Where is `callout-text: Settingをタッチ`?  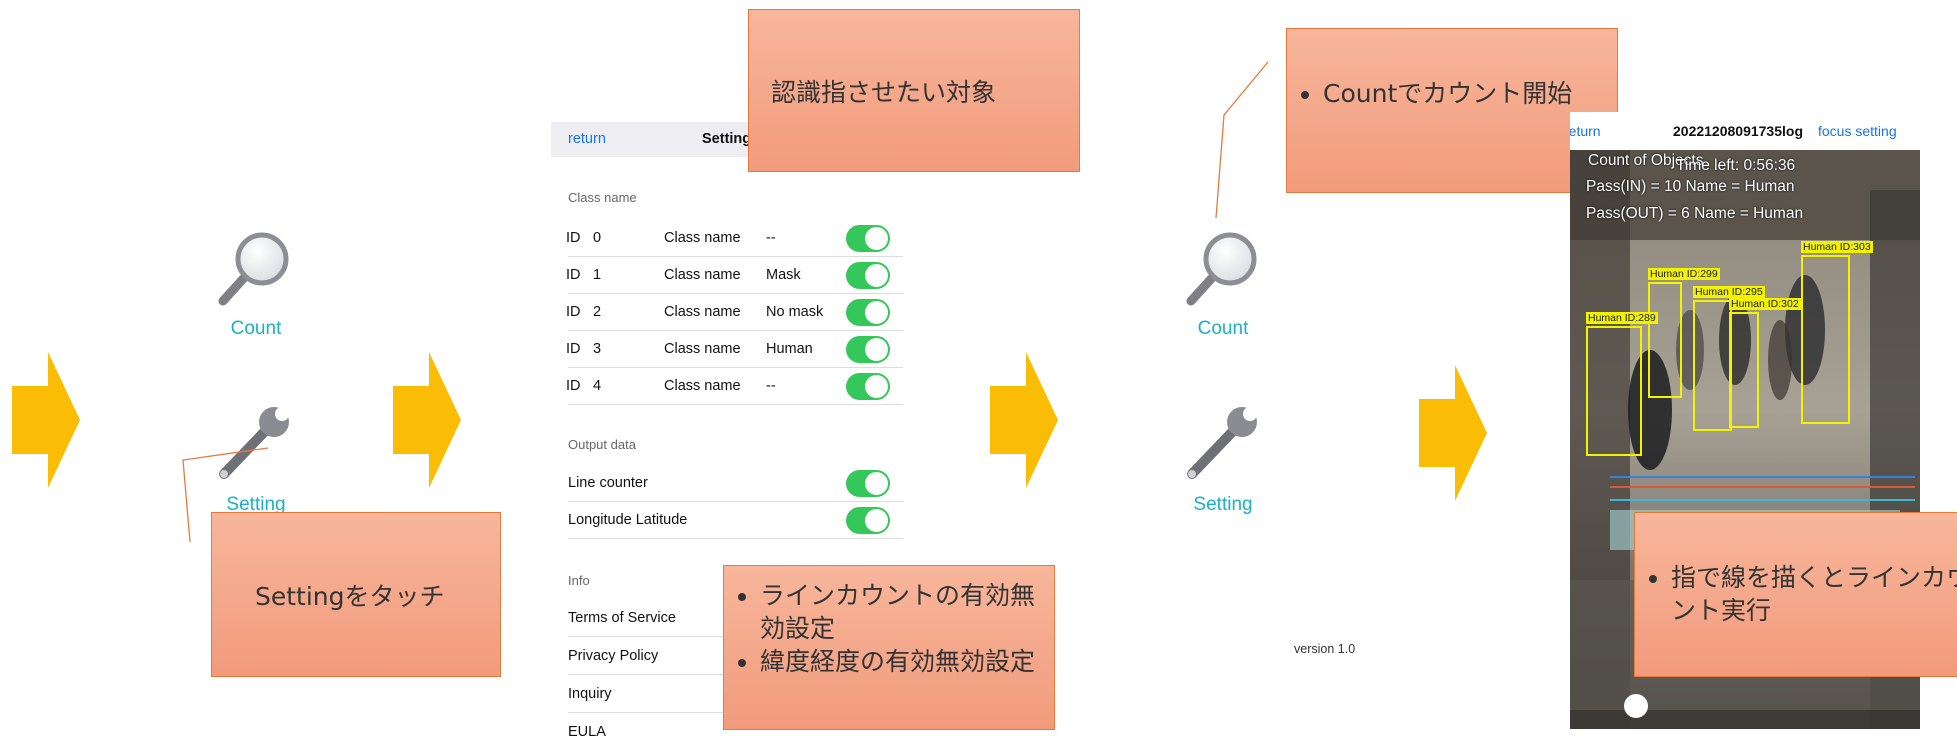 callout-text: Settingをタッチ is located at coordinates (350, 596).